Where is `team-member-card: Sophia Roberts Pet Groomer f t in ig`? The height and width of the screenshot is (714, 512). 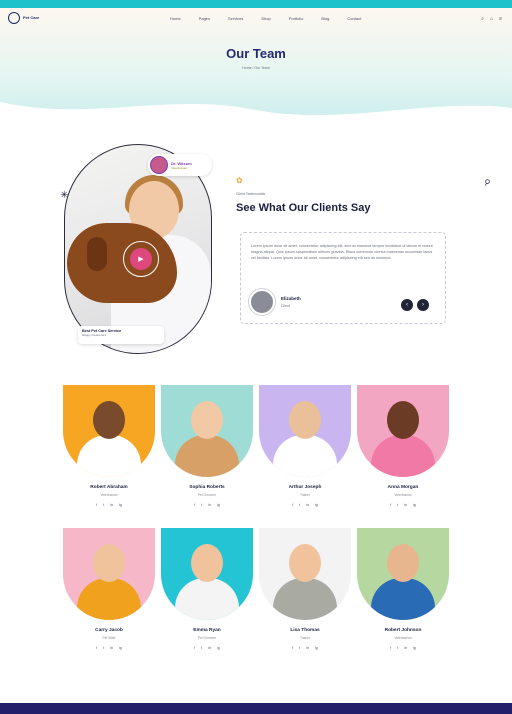 team-member-card: Sophia Roberts Pet Groomer f t in ig is located at coordinates (207, 446).